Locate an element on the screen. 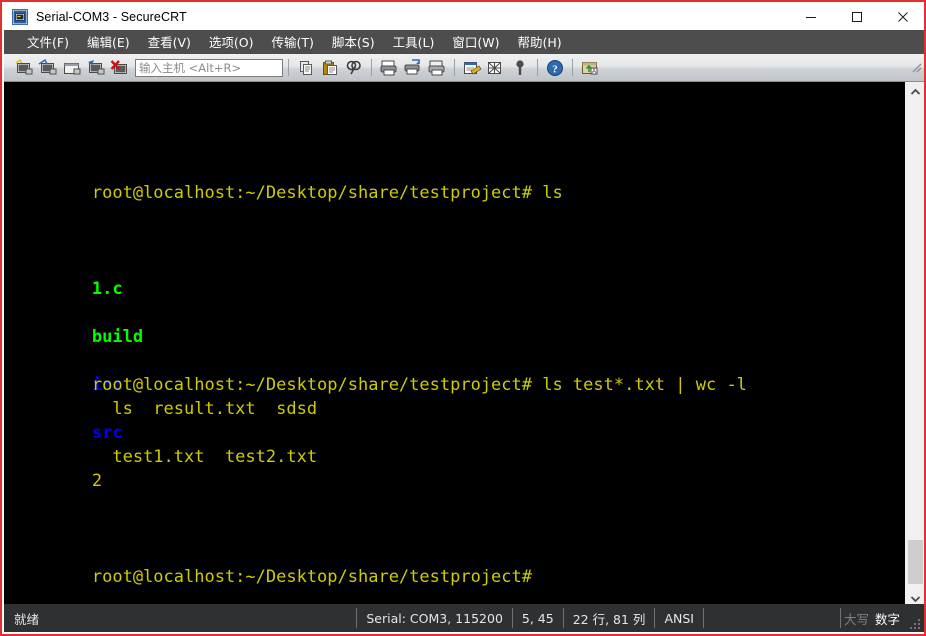  menu-transfer: 传输(T) is located at coordinates (293, 42).